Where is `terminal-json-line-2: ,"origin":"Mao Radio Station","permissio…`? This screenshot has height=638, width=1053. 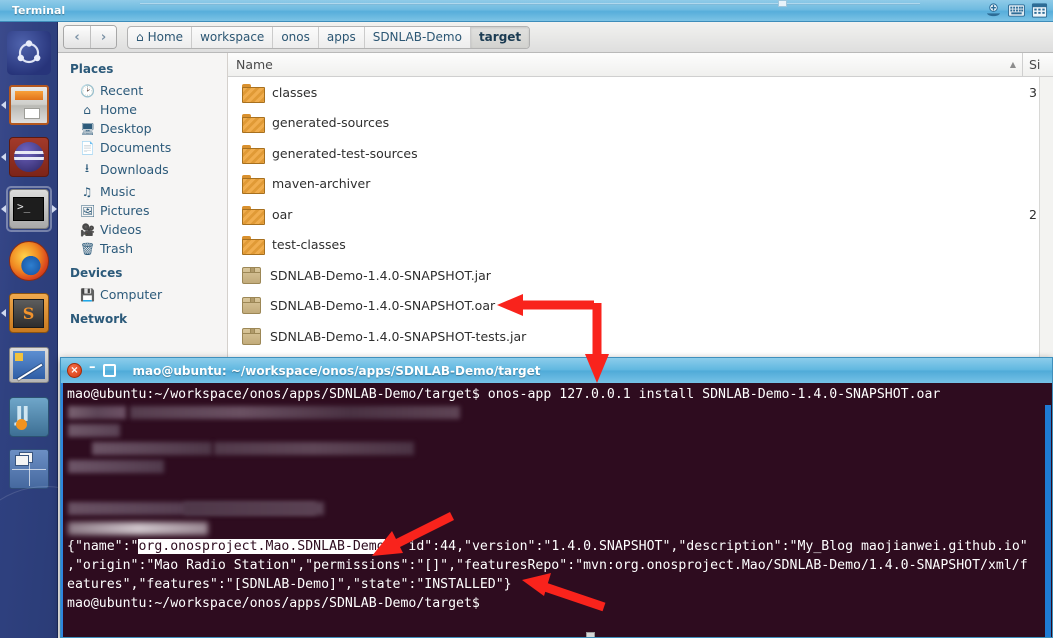
terminal-json-line-2: ,"origin":"Mao Radio Station","permissio… is located at coordinates (547, 565).